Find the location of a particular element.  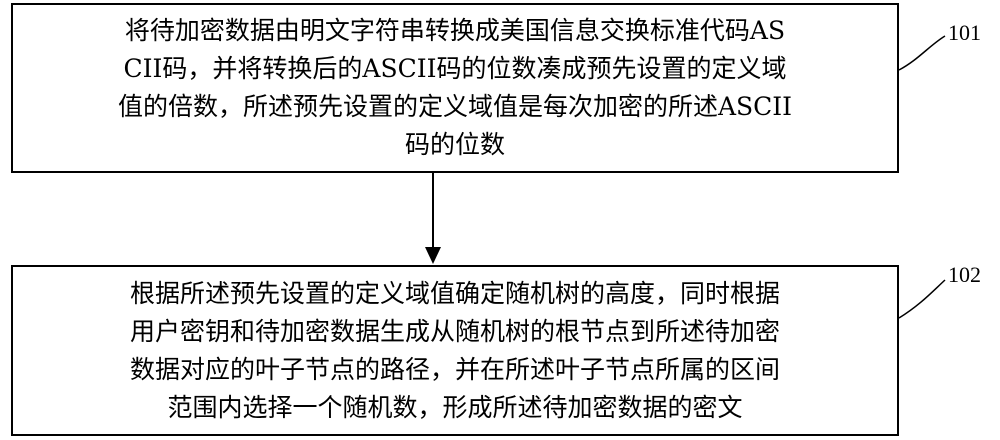

step-label-102: 102 is located at coordinates (964, 274).